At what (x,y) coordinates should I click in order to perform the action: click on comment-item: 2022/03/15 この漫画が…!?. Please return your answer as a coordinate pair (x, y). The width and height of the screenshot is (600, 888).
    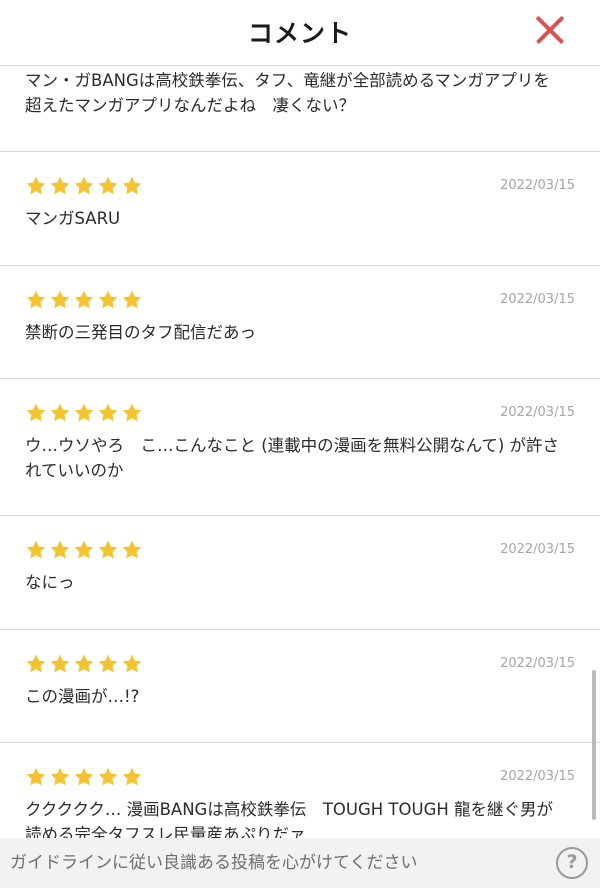
    Looking at the image, I should click on (300, 686).